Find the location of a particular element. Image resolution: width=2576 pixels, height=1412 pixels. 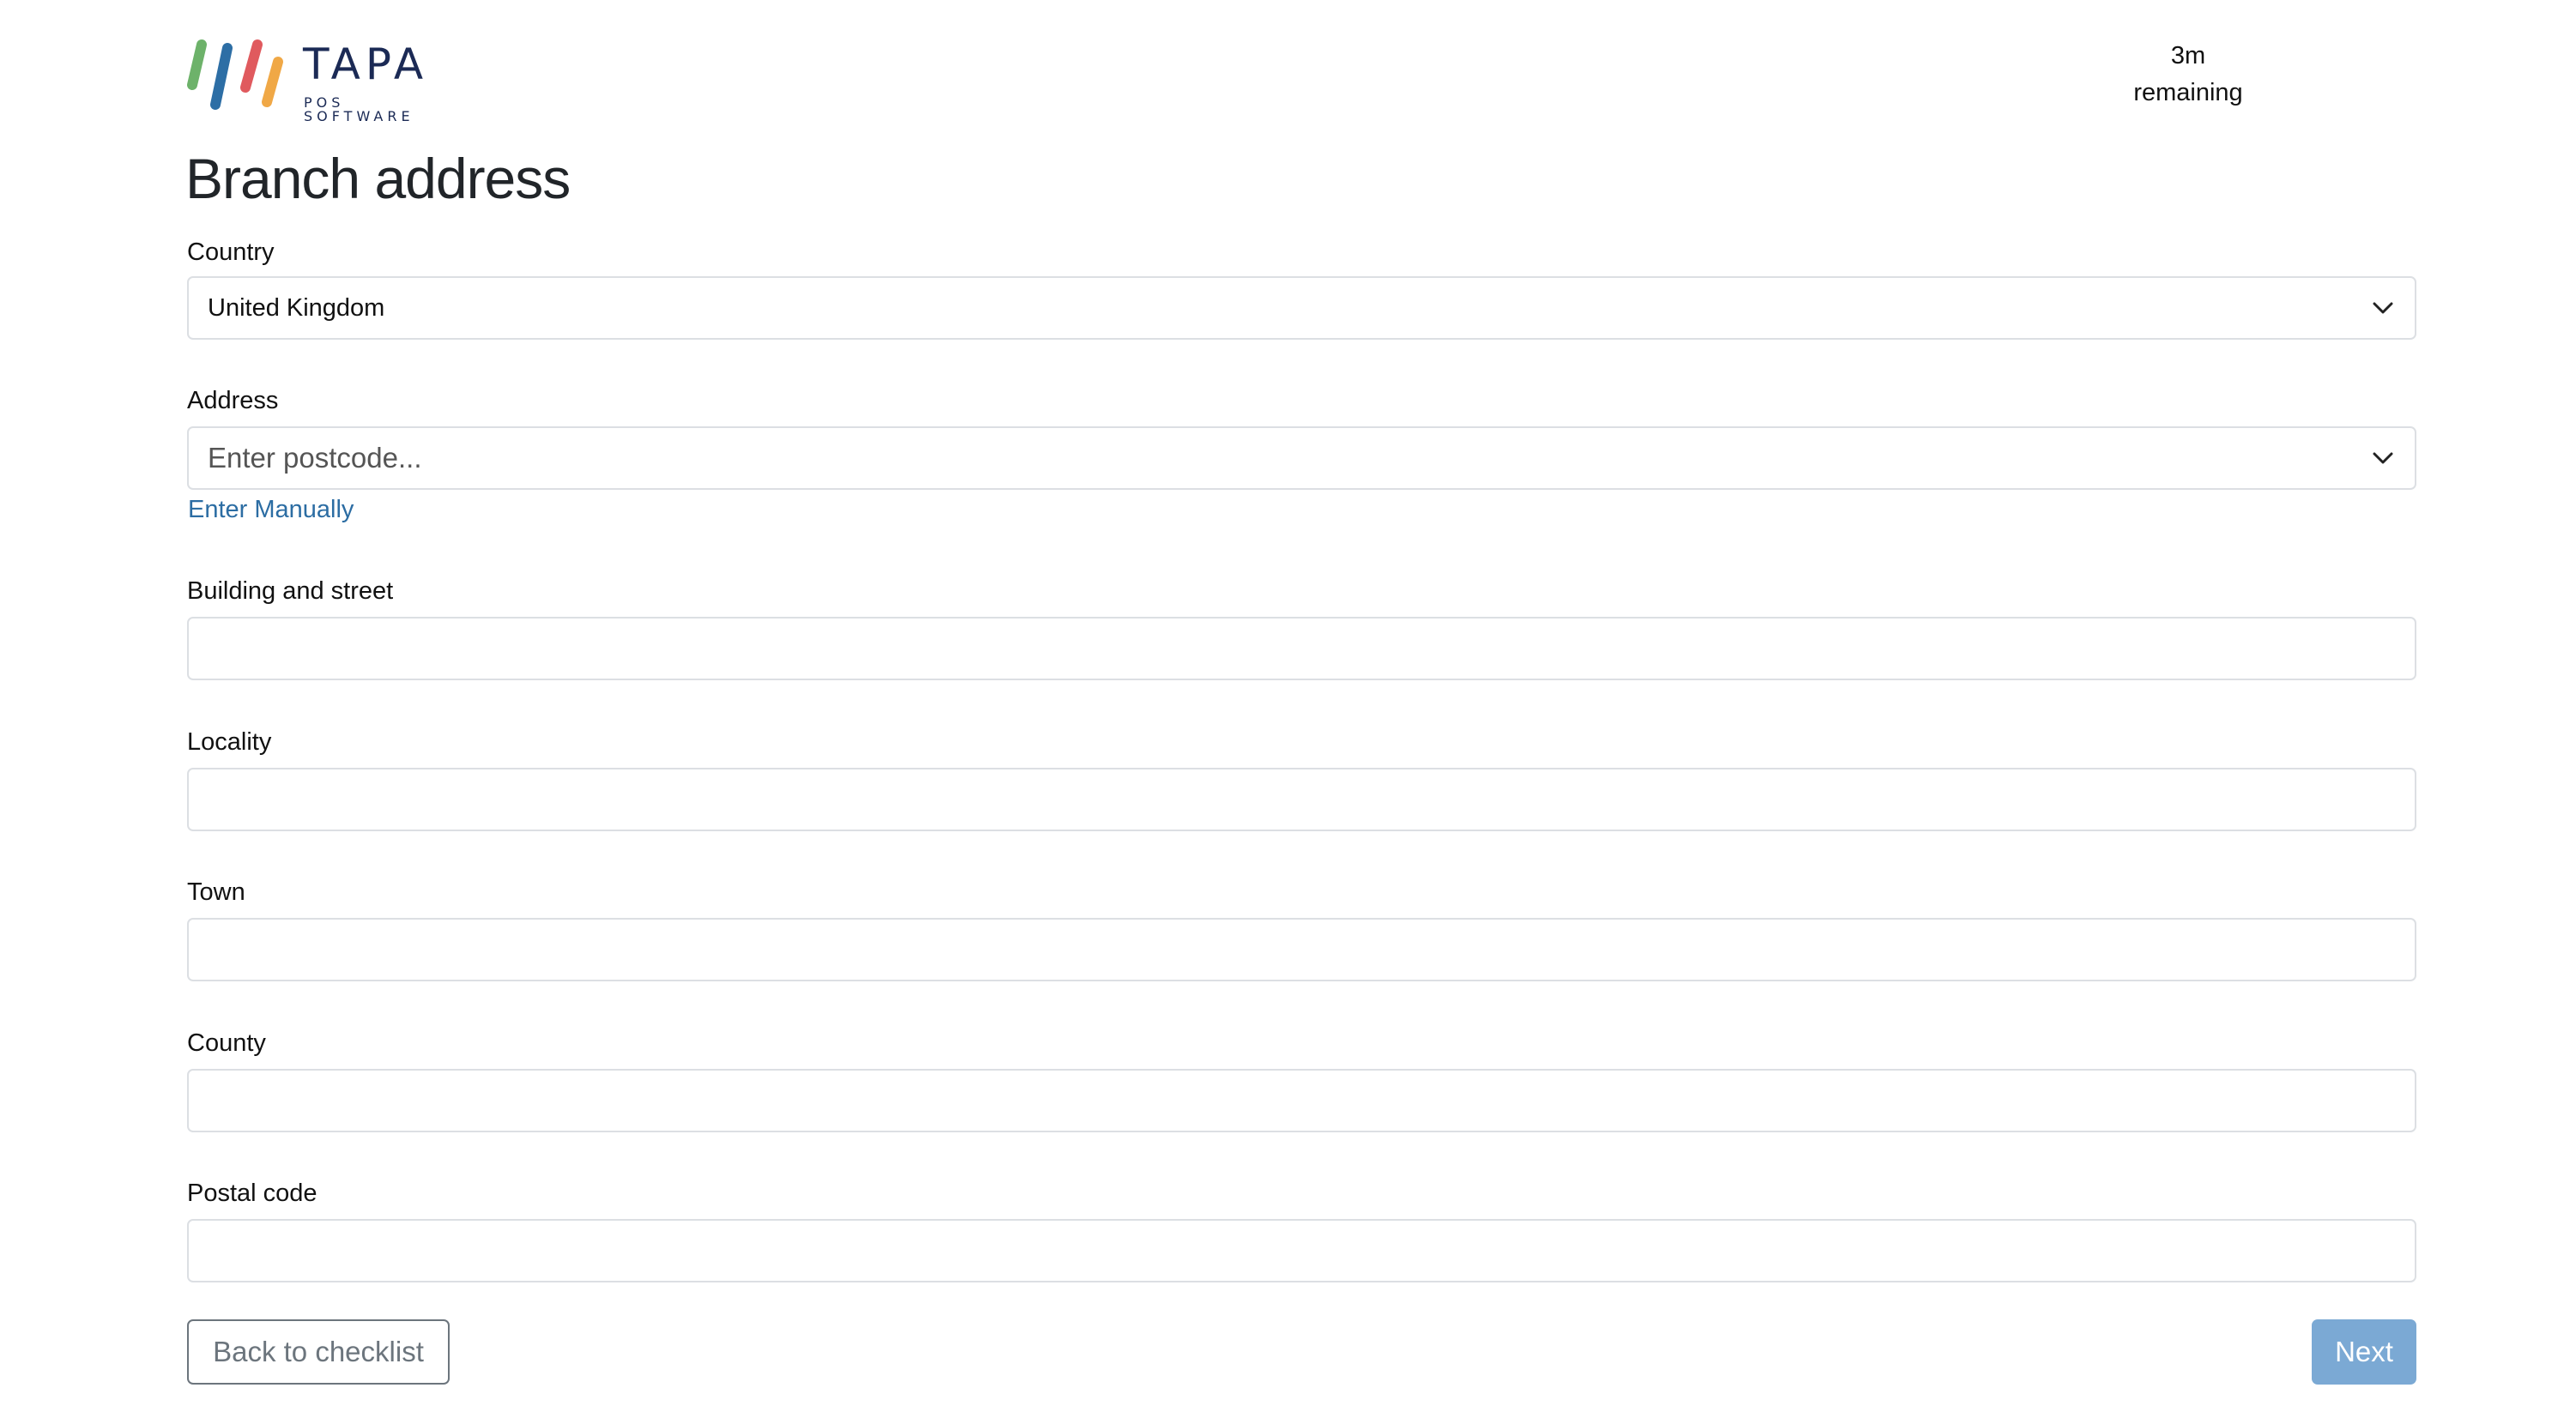

county-label: County is located at coordinates (226, 1043).